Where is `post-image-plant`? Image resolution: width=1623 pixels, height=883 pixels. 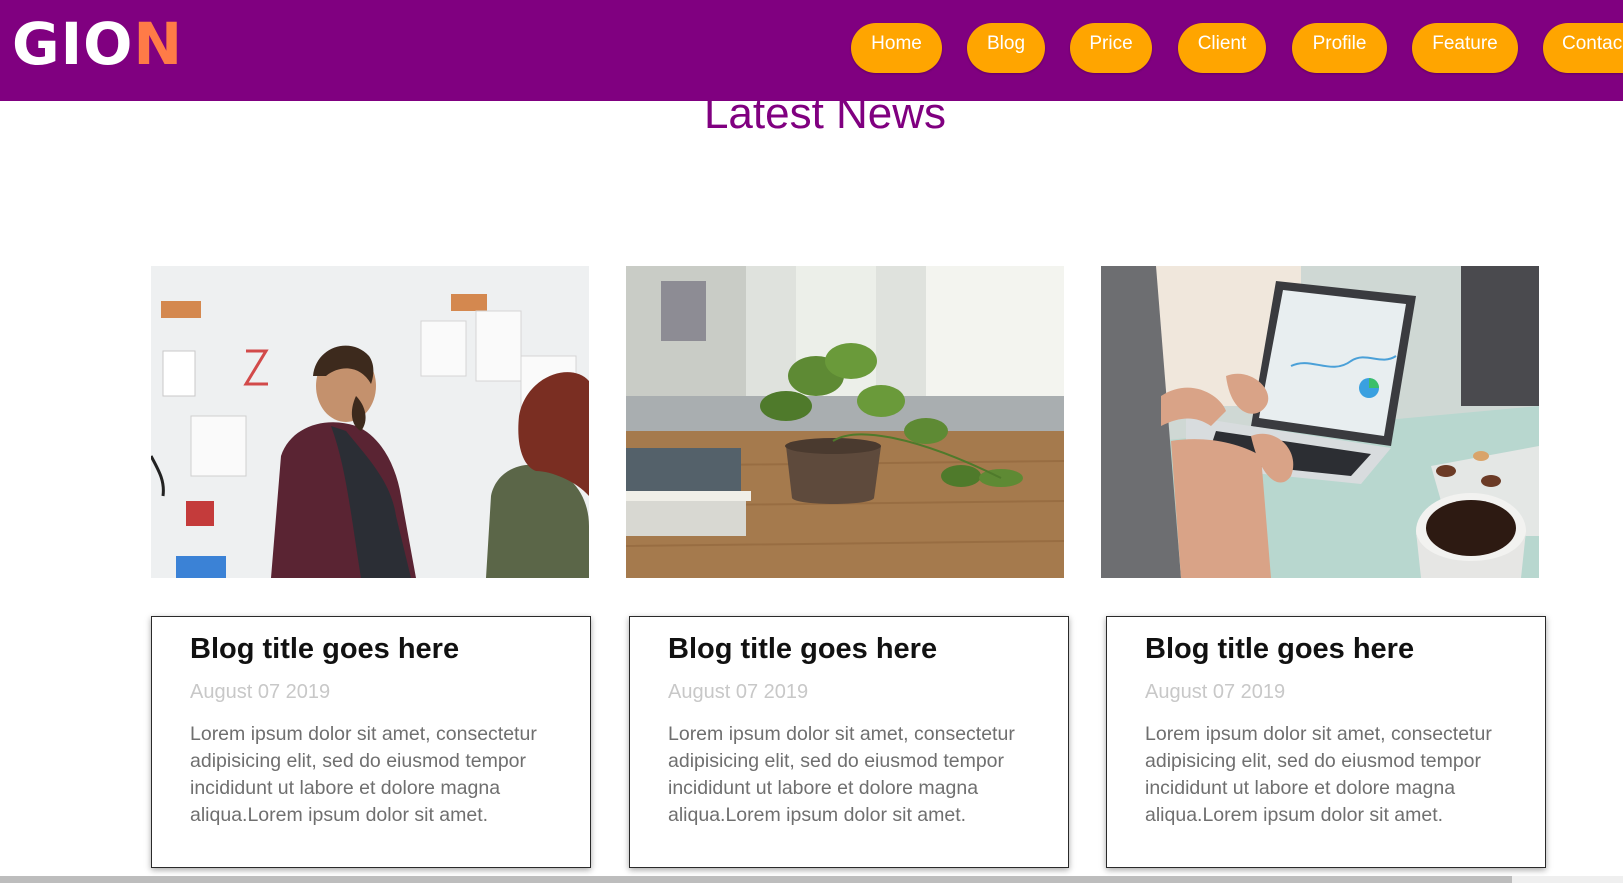 post-image-plant is located at coordinates (845, 422).